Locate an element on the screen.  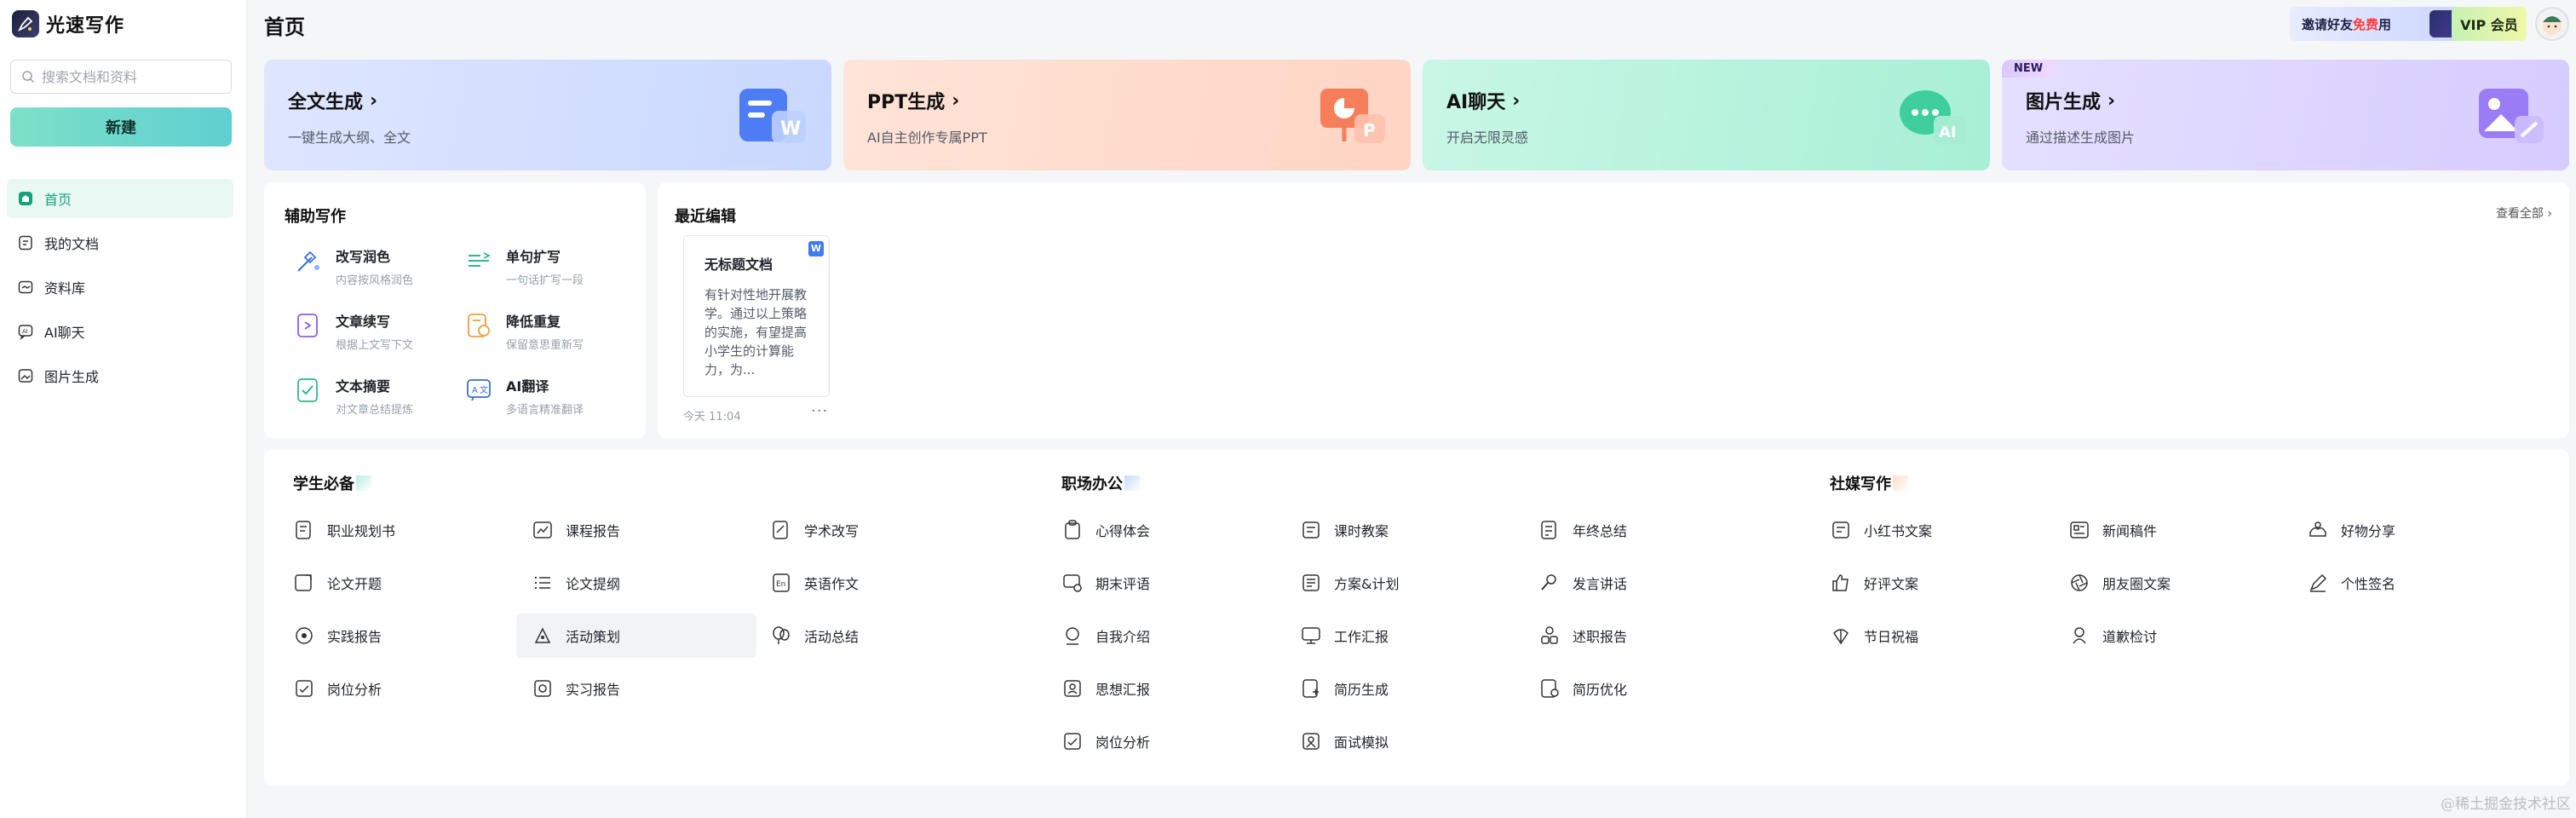
logo: 光速写作 is located at coordinates (68, 24).